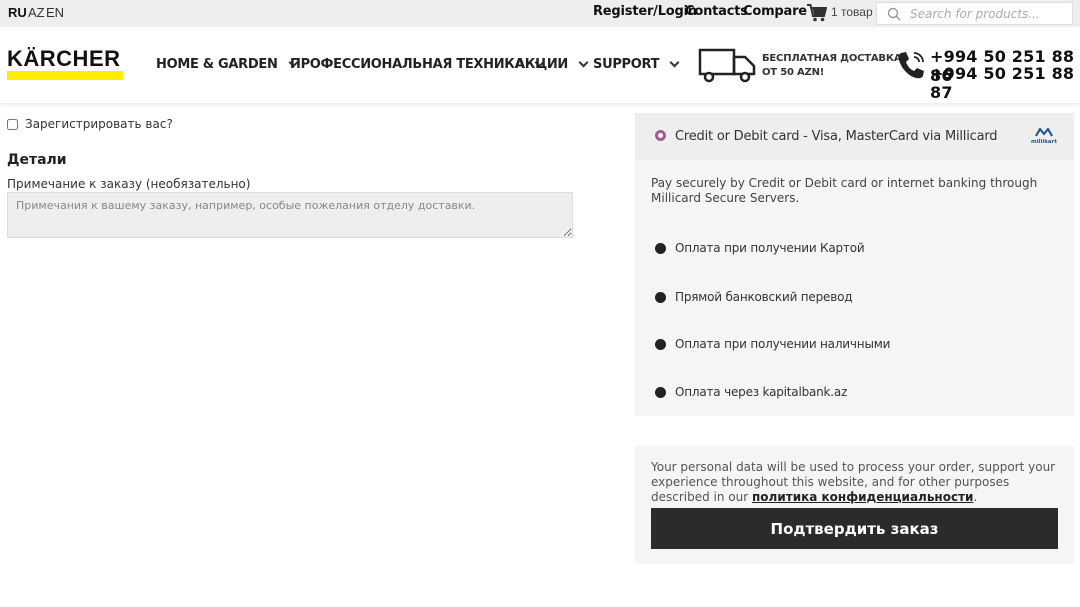 The height and width of the screenshot is (607, 1080). I want to click on search-box, so click(974, 13).